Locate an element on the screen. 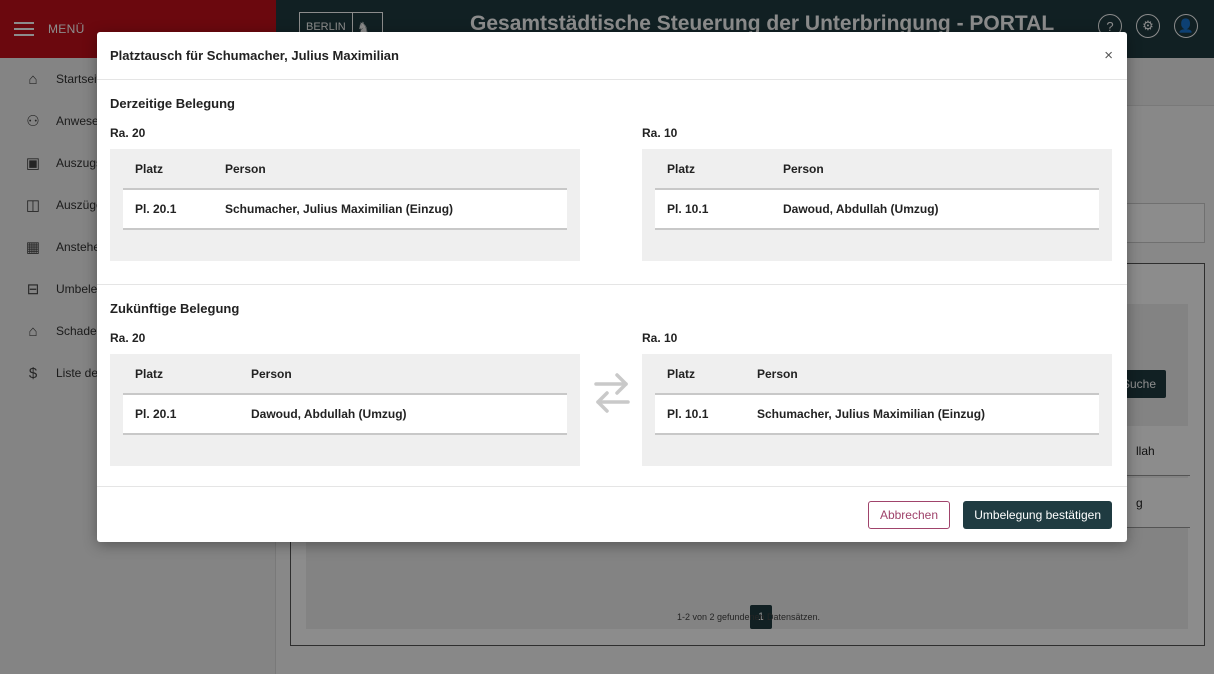 The width and height of the screenshot is (1214, 674). dialog-footer: Abbrechen Umbelegung bestätigen is located at coordinates (612, 514).